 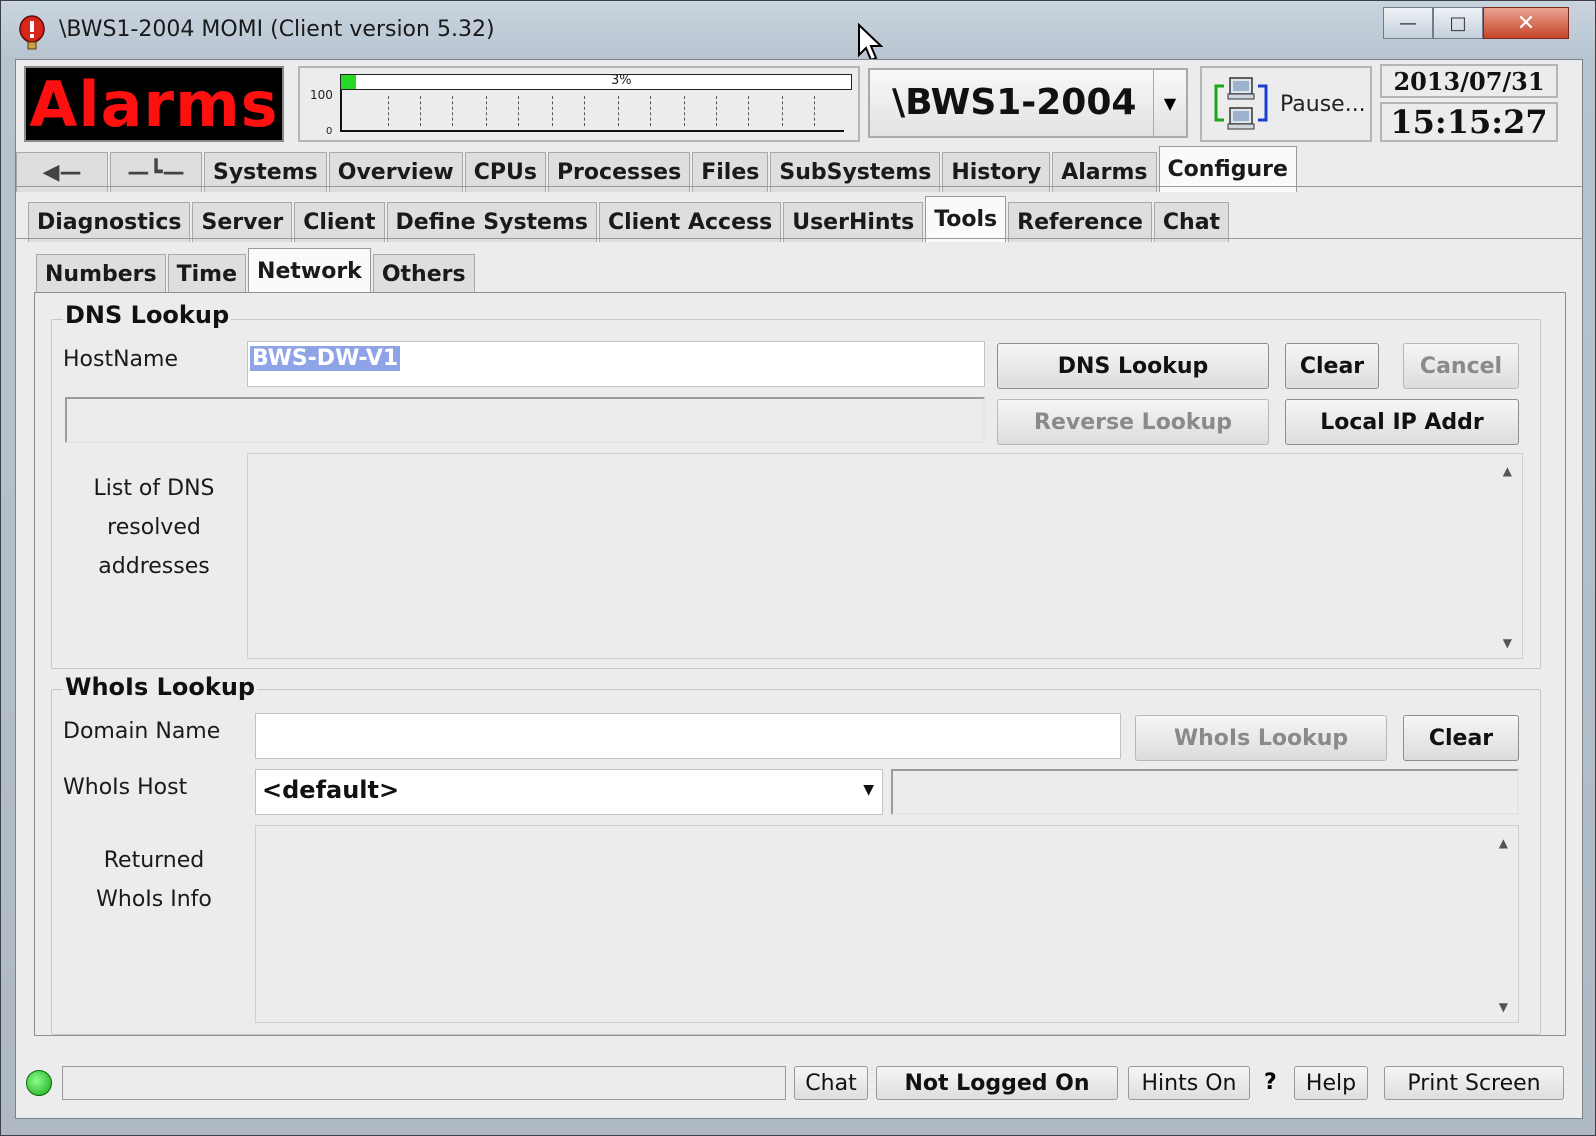 What do you see at coordinates (101, 274) in the screenshot?
I see `tab-numbers: Numbers` at bounding box center [101, 274].